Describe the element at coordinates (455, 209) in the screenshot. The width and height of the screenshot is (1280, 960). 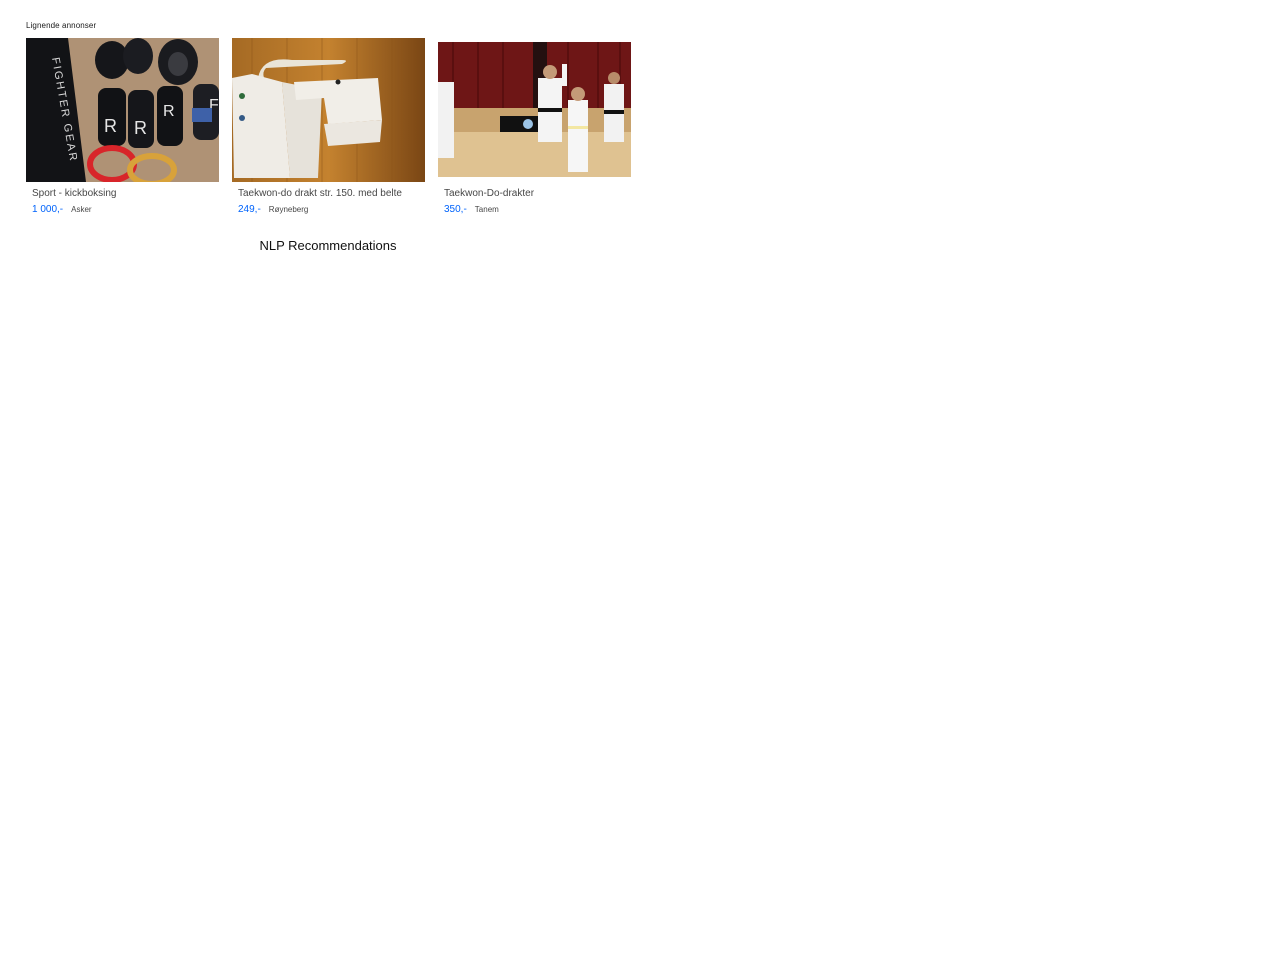
I see `listing-price: 350,-` at that location.